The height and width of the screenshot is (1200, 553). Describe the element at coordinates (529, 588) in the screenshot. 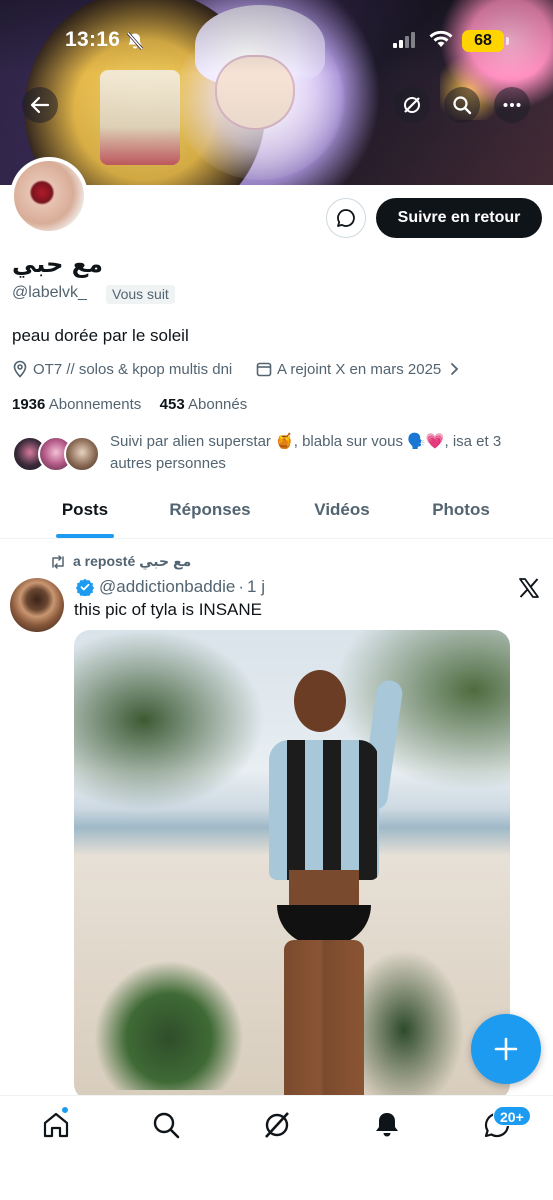

I see `x-logo-icon` at that location.